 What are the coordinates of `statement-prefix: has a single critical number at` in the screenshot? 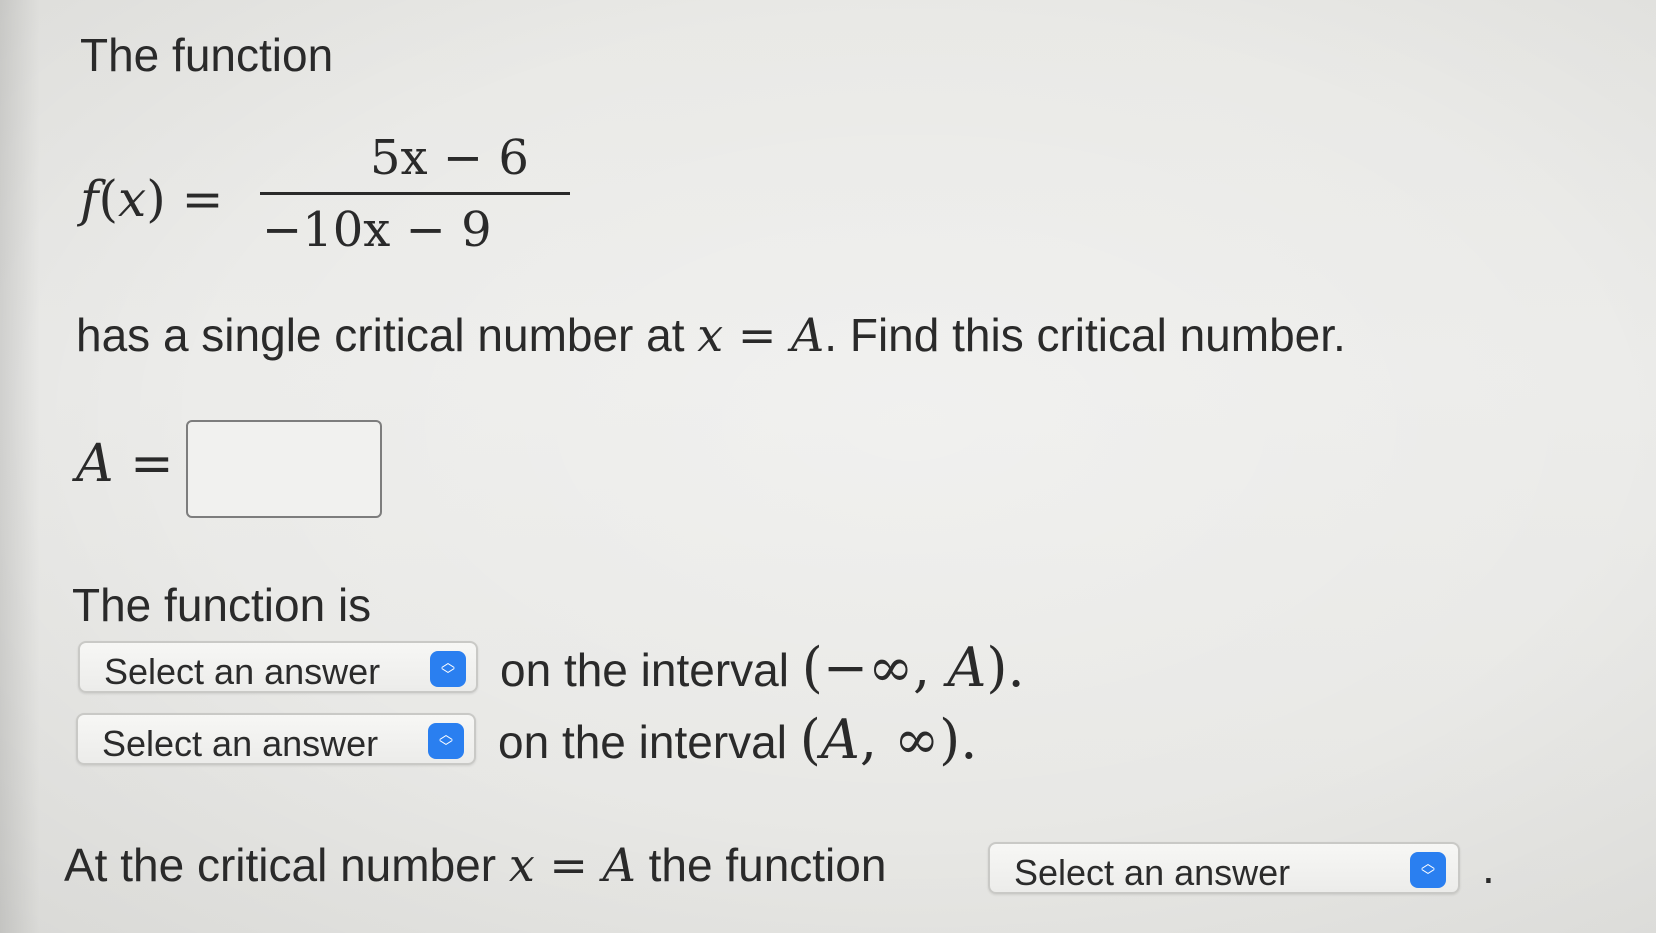 It's located at (387, 335).